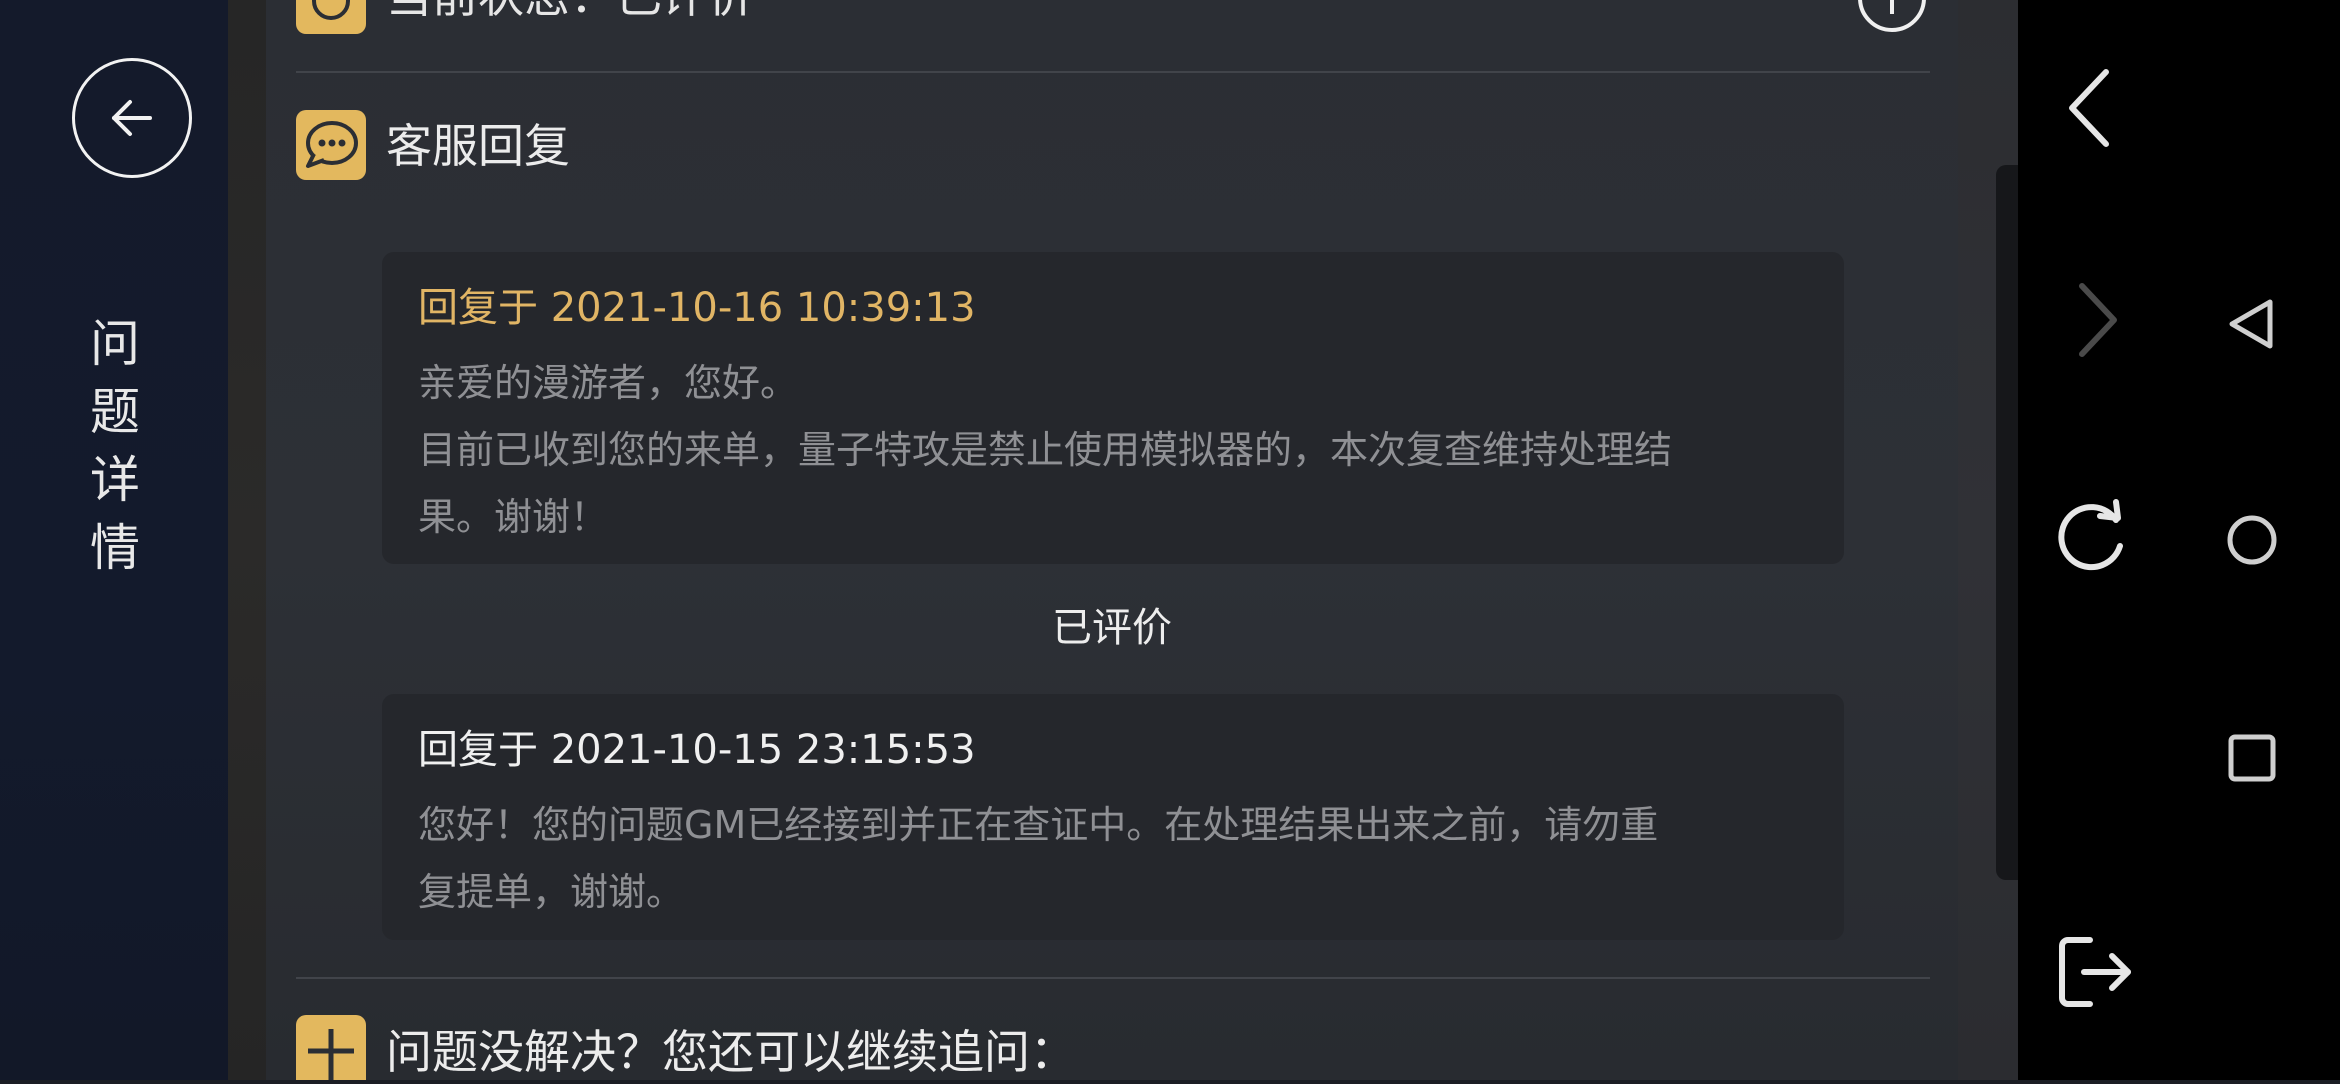 The width and height of the screenshot is (2340, 1084). What do you see at coordinates (697, 308) in the screenshot?
I see `reply-time: 回复于 2021-10-16 10:39:13` at bounding box center [697, 308].